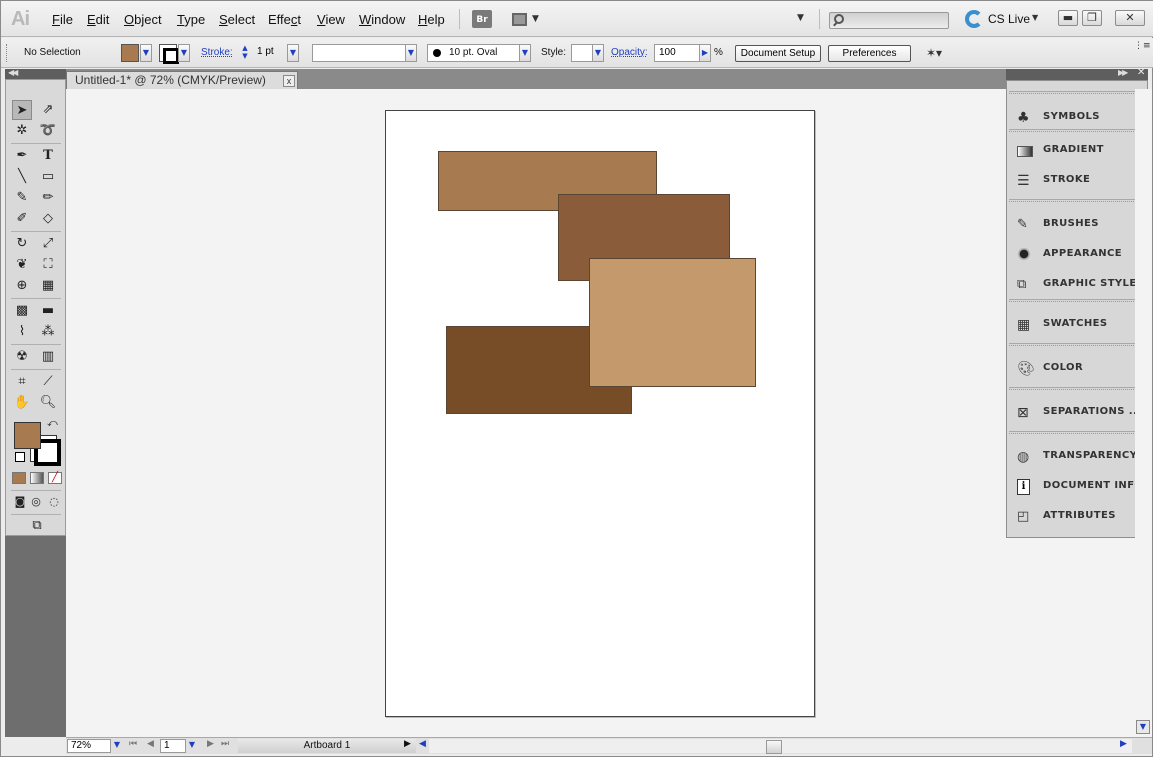  What do you see at coordinates (934, 54) in the screenshot?
I see `select-similar-icon: ✶▾` at bounding box center [934, 54].